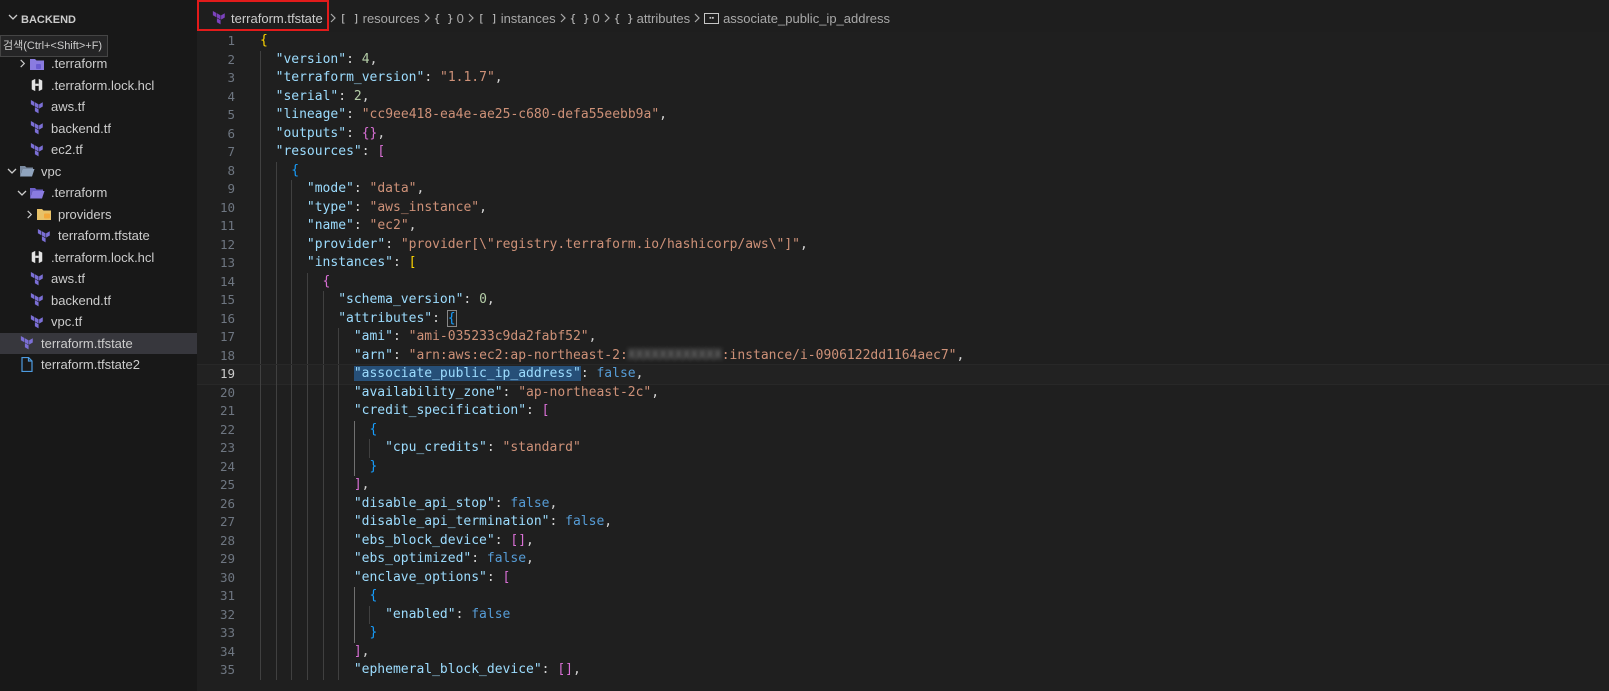 This screenshot has height=691, width=1609. I want to click on code-line: 17 "ami": "ami-035233c9da2fabf52",, so click(903, 337).